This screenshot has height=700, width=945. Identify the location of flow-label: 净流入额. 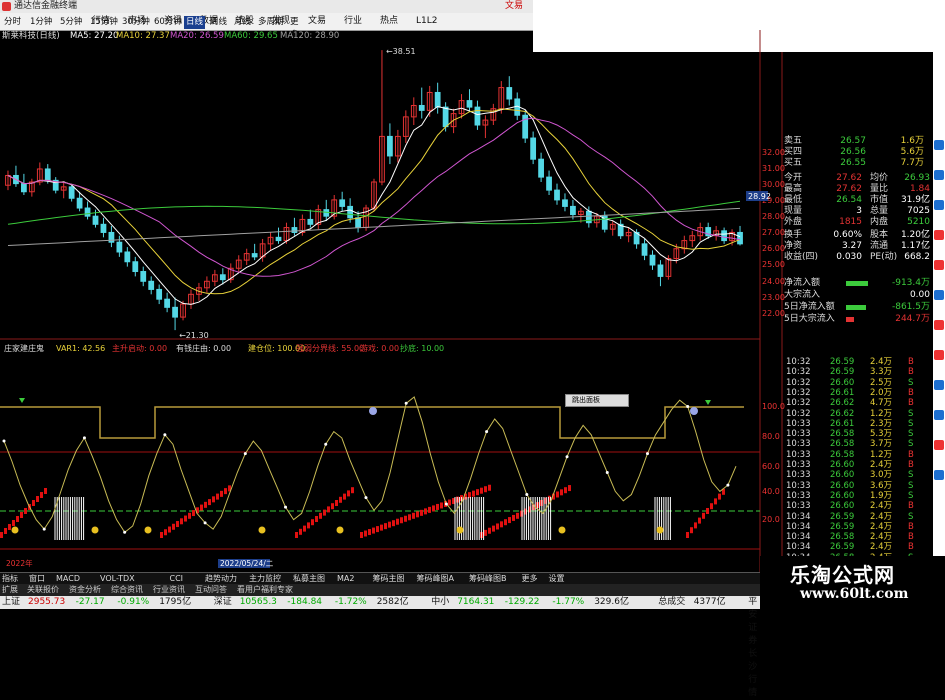
(802, 283).